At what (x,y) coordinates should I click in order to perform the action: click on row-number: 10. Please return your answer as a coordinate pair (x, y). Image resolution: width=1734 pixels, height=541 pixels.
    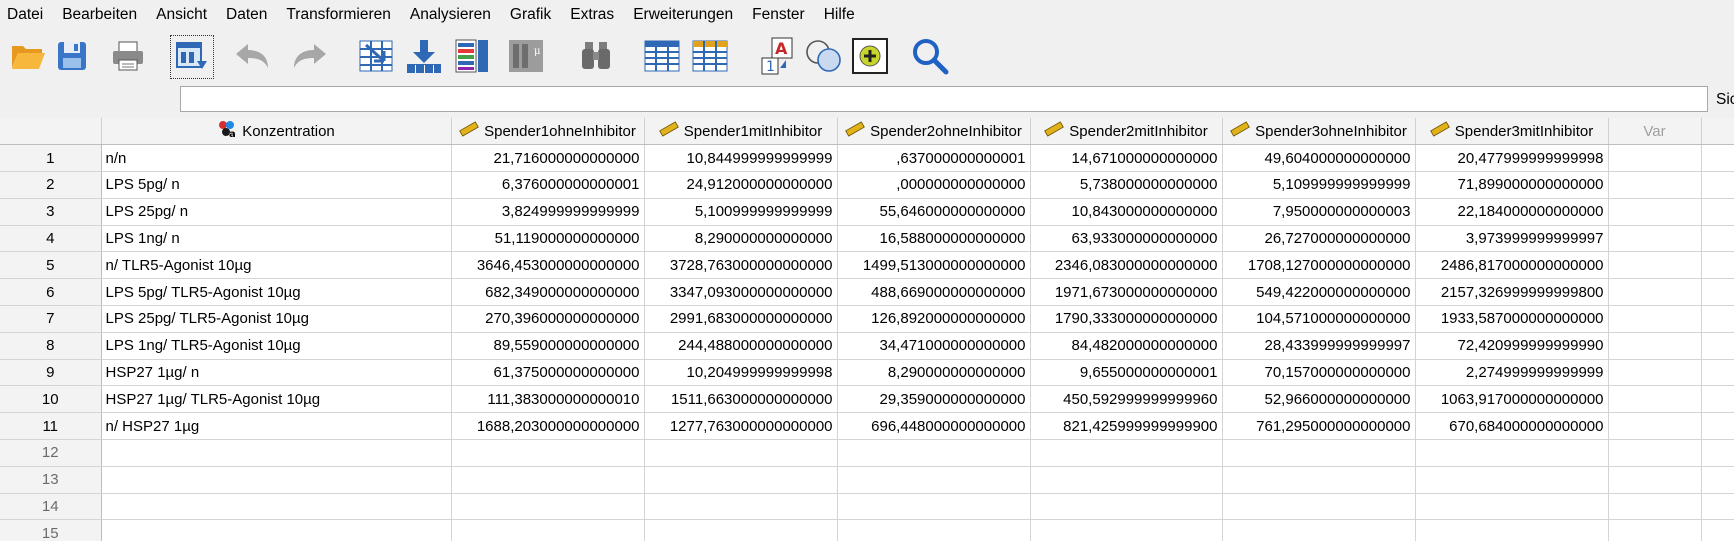
    Looking at the image, I should click on (51, 399).